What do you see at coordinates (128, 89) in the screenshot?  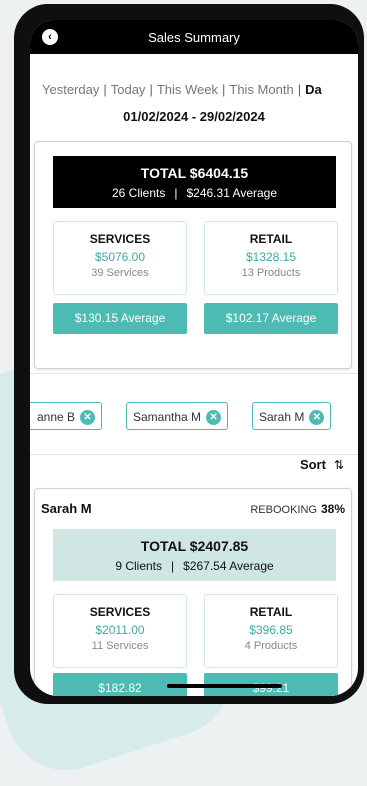 I see `period-today: Today` at bounding box center [128, 89].